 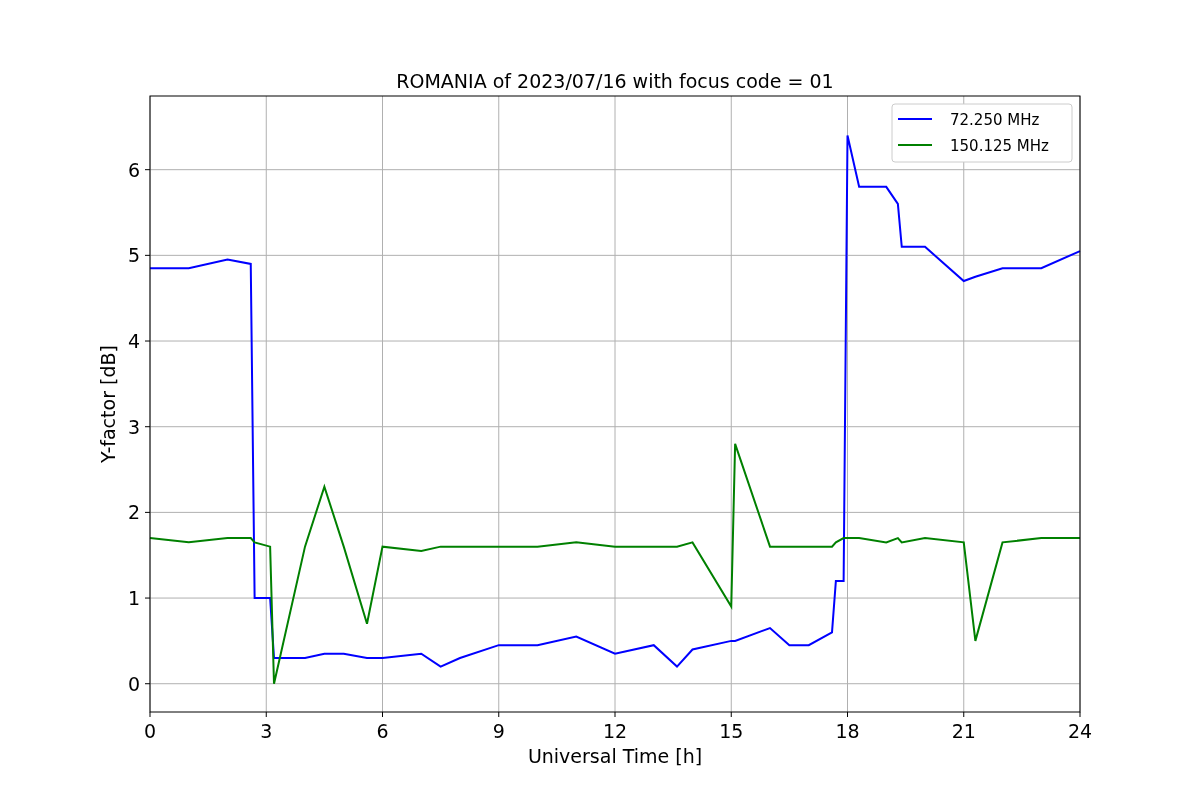 What do you see at coordinates (995, 120) in the screenshot?
I see `legend-label: 72.250 MHz` at bounding box center [995, 120].